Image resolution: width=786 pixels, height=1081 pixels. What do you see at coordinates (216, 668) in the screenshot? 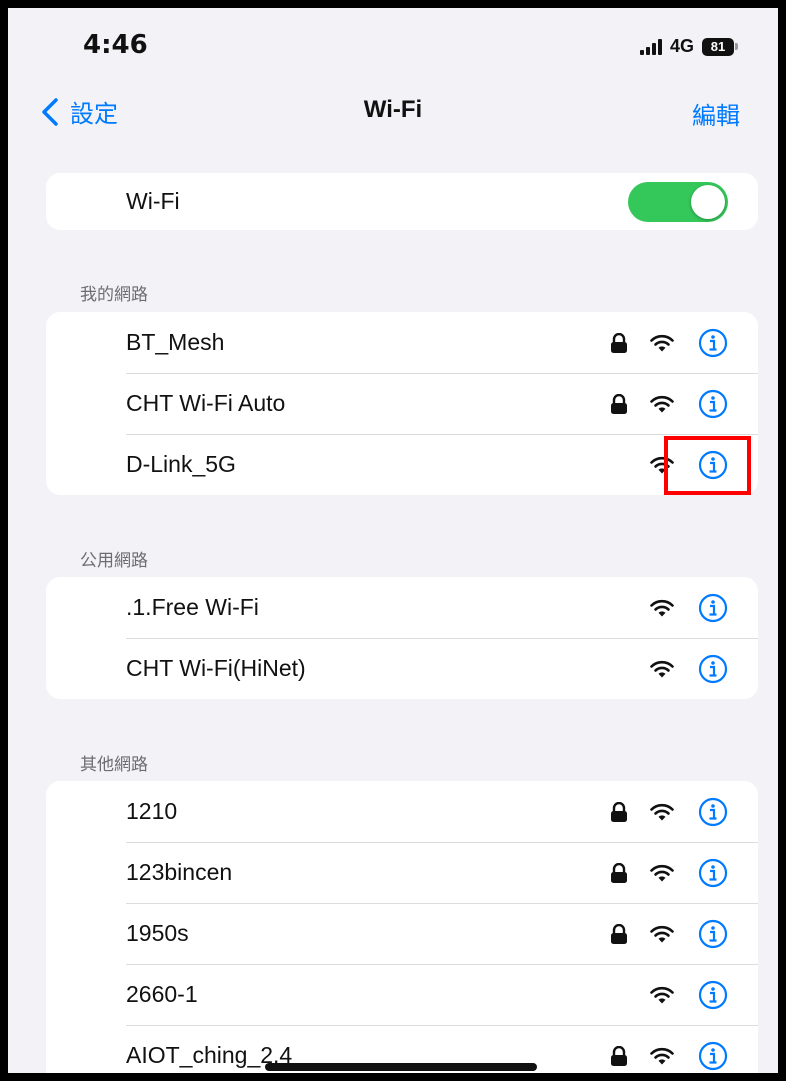
I see `network-name: CHT Wi-Fi(HiNet)` at bounding box center [216, 668].